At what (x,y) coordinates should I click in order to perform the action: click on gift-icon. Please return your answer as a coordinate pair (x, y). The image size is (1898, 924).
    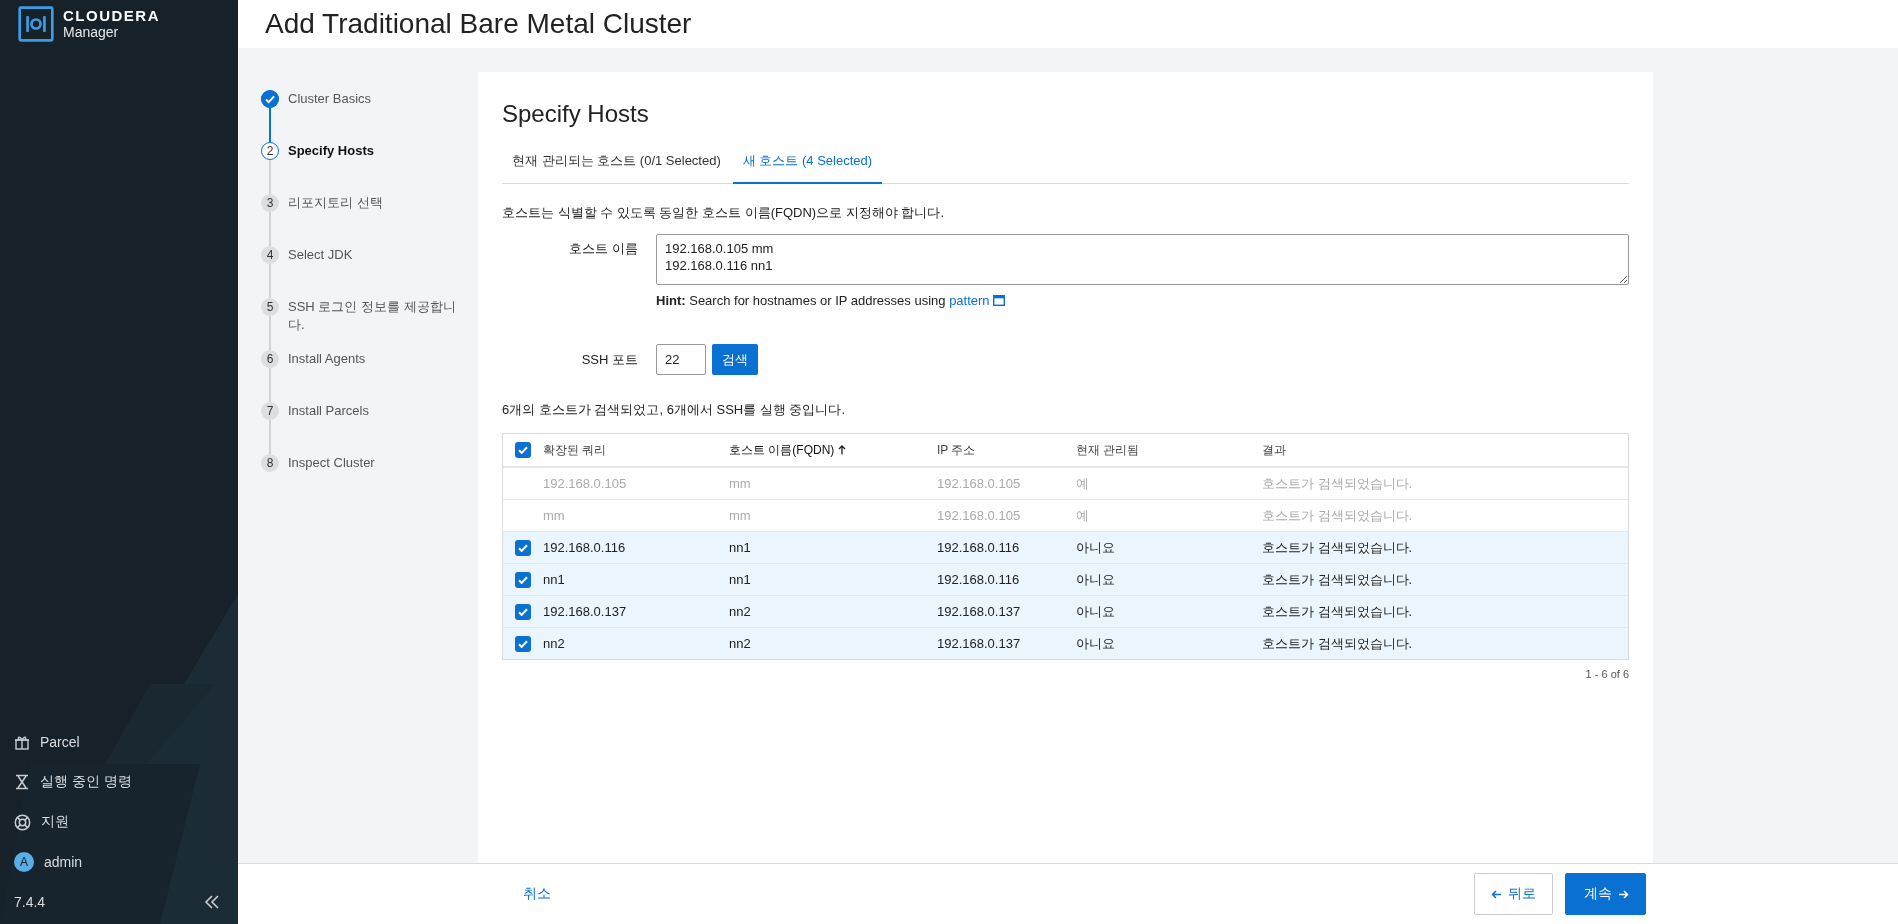
    Looking at the image, I should click on (22, 742).